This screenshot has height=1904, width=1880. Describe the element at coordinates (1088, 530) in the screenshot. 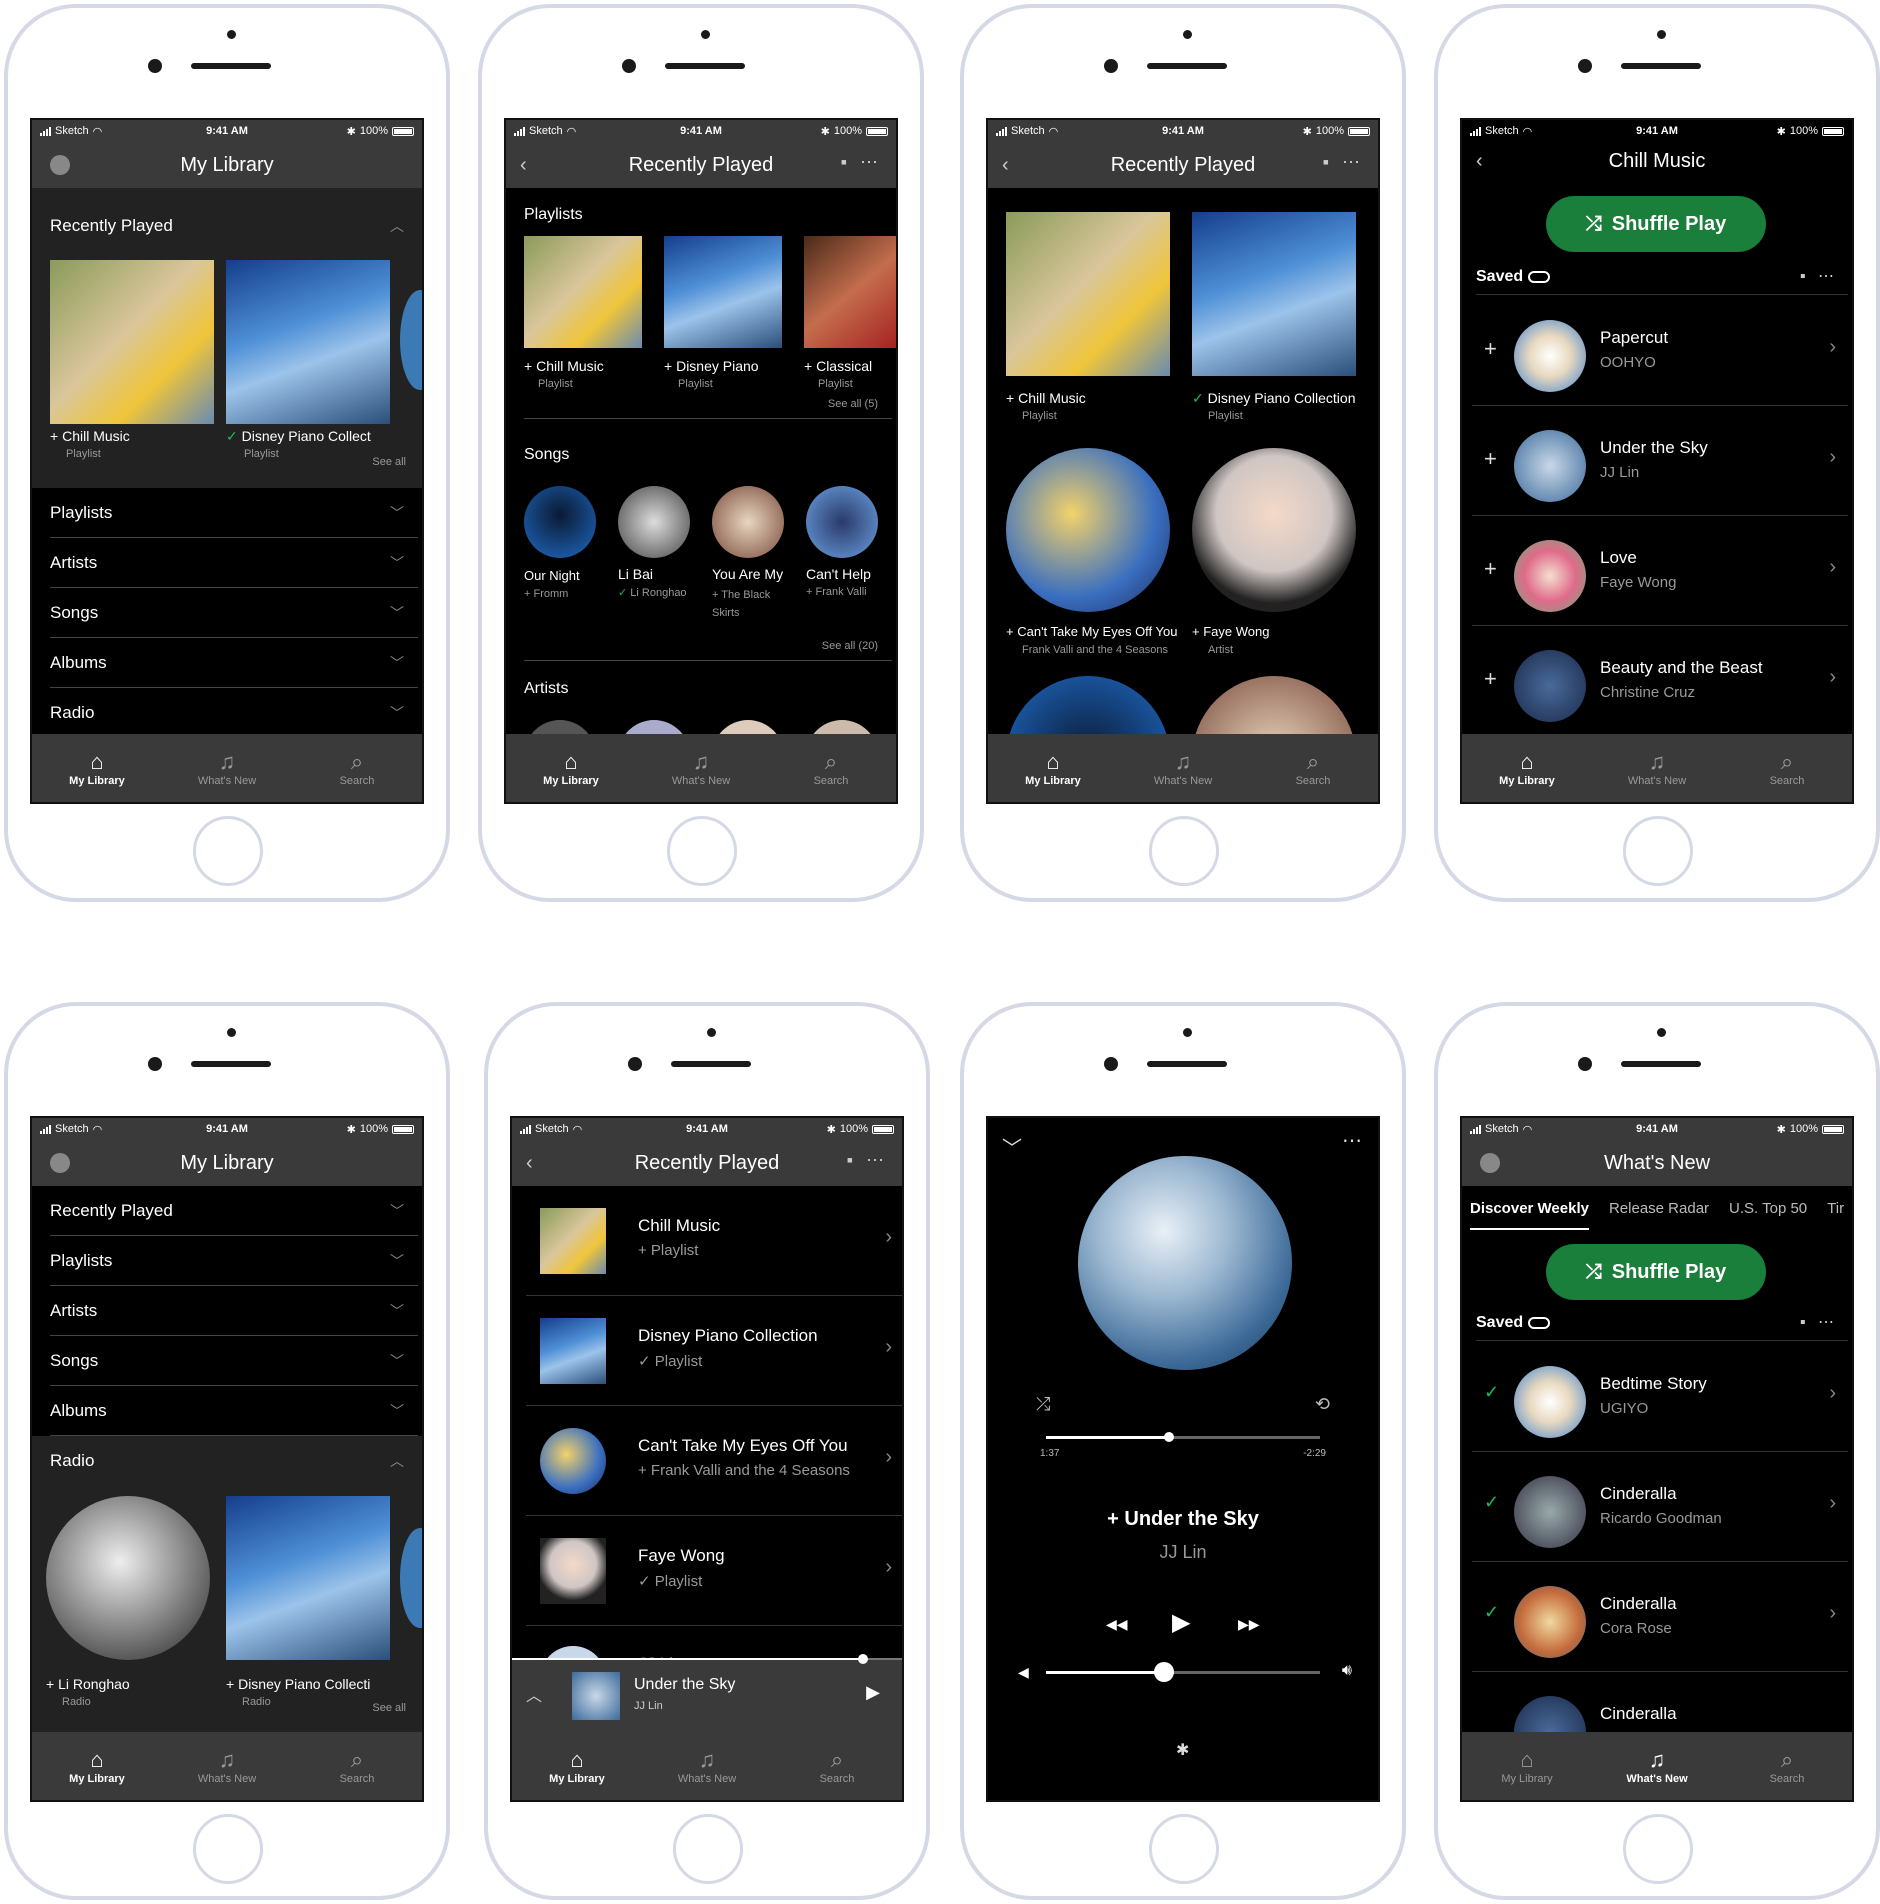

I see `four-seasons-artwork` at that location.